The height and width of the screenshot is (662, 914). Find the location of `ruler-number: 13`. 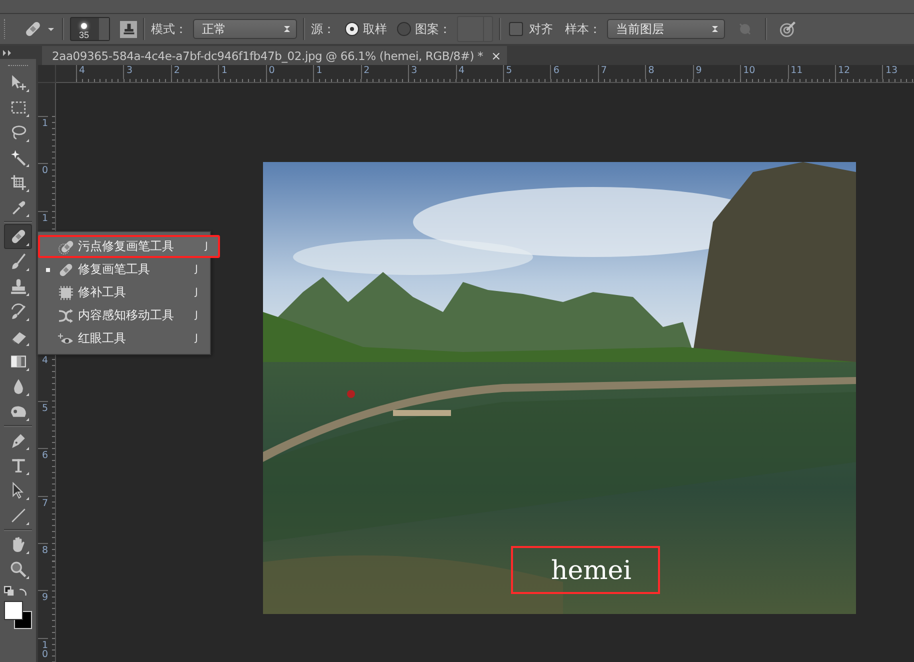

ruler-number: 13 is located at coordinates (898, 72).